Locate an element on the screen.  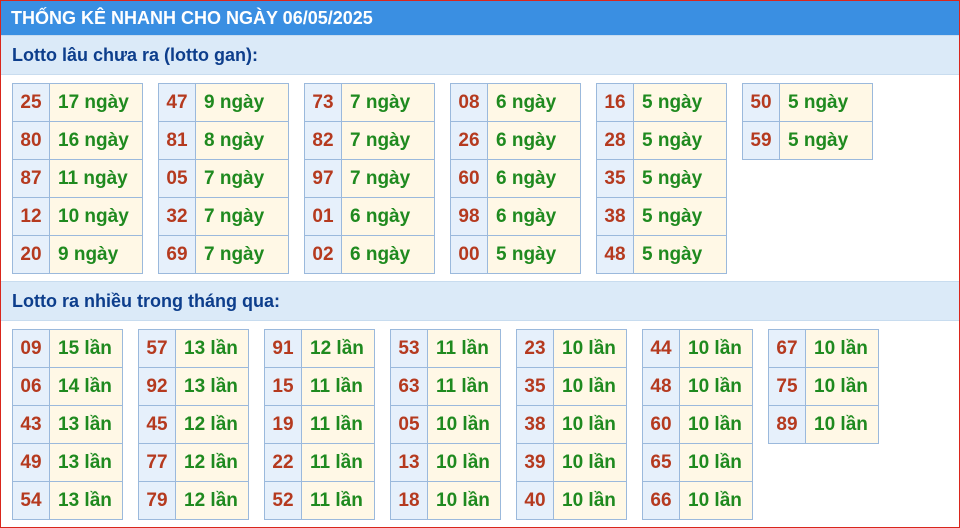
lotto-number: 16 is located at coordinates (615, 102).